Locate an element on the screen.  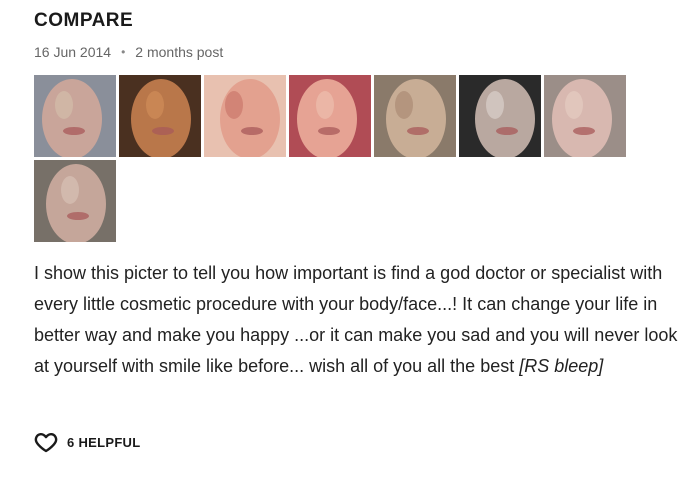
post-meta: 16 Jun 2014 • 2 months post is located at coordinates (128, 52).